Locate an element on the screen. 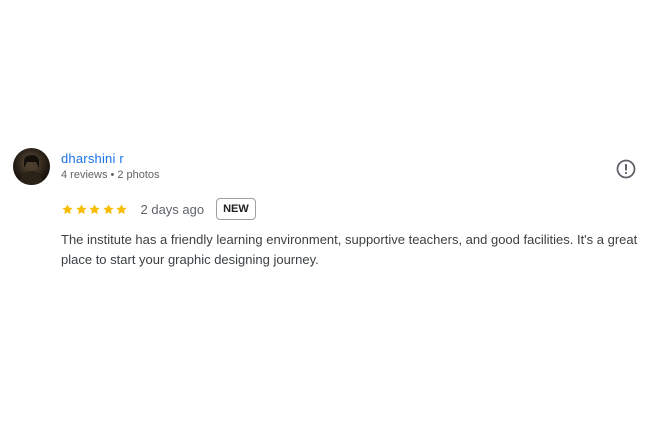  star-rating is located at coordinates (95, 209).